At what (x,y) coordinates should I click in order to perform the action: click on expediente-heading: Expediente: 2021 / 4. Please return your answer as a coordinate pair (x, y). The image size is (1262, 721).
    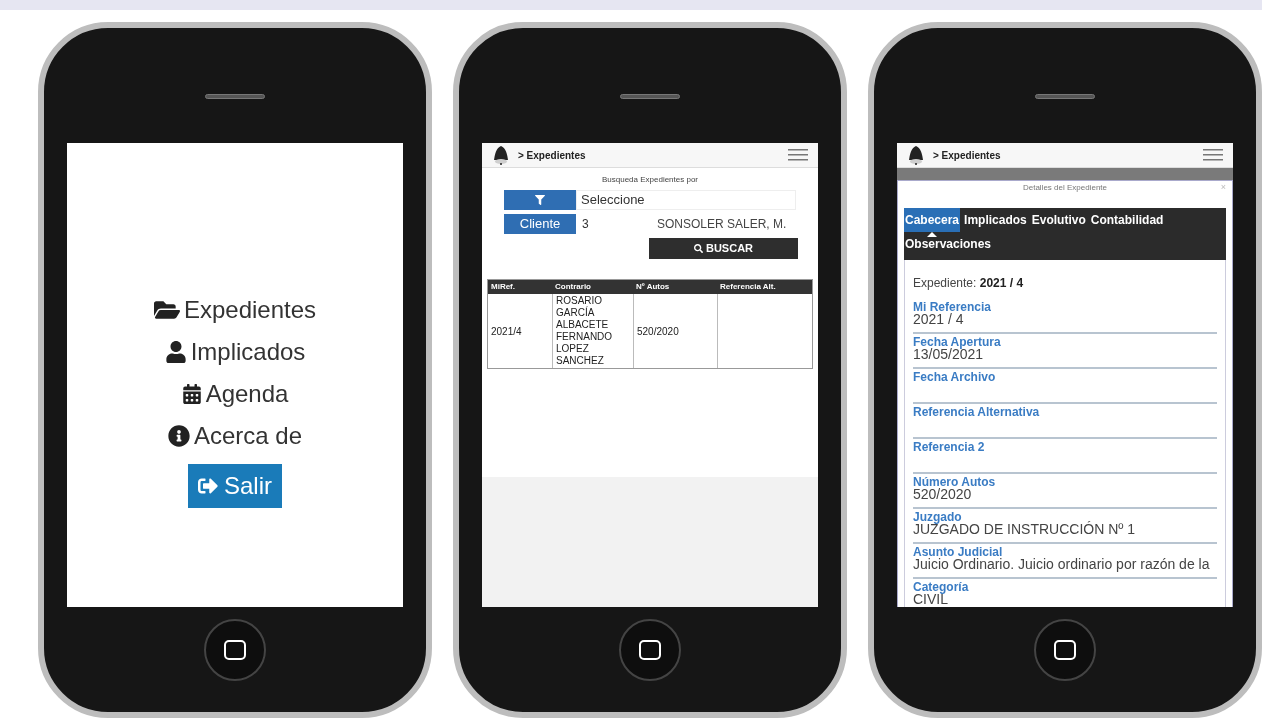
    Looking at the image, I should click on (969, 283).